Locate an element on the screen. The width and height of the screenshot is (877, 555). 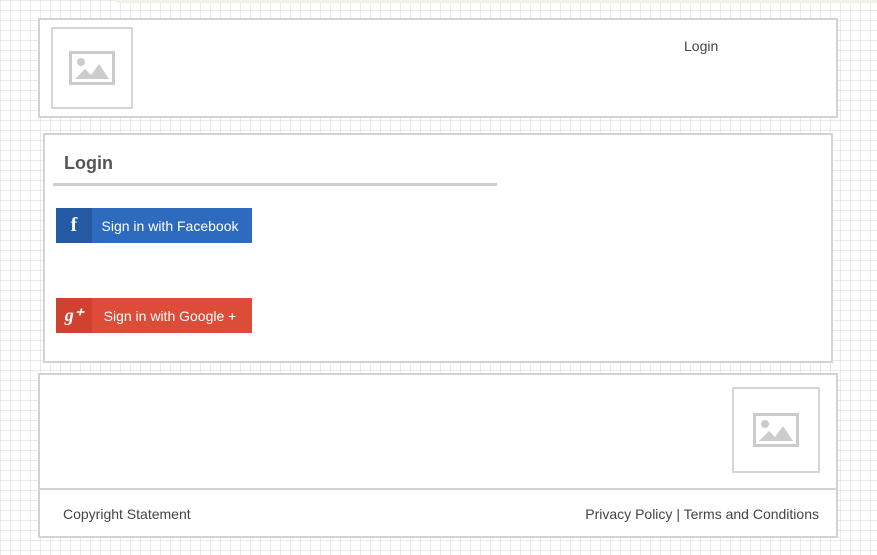
copyright-text: Copyright Statement is located at coordinates (127, 514).